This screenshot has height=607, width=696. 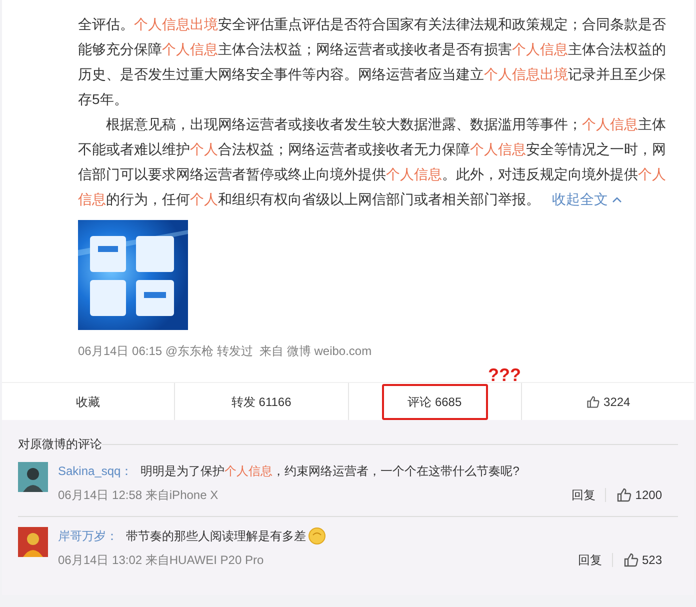 What do you see at coordinates (261, 402) in the screenshot?
I see `action-button: 转发 61166` at bounding box center [261, 402].